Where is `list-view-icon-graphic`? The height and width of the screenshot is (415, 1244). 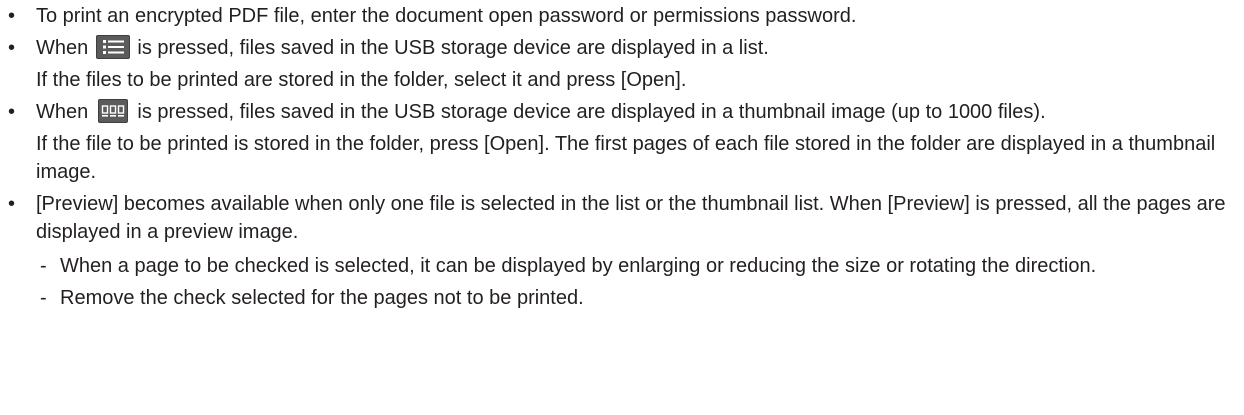 list-view-icon-graphic is located at coordinates (113, 46).